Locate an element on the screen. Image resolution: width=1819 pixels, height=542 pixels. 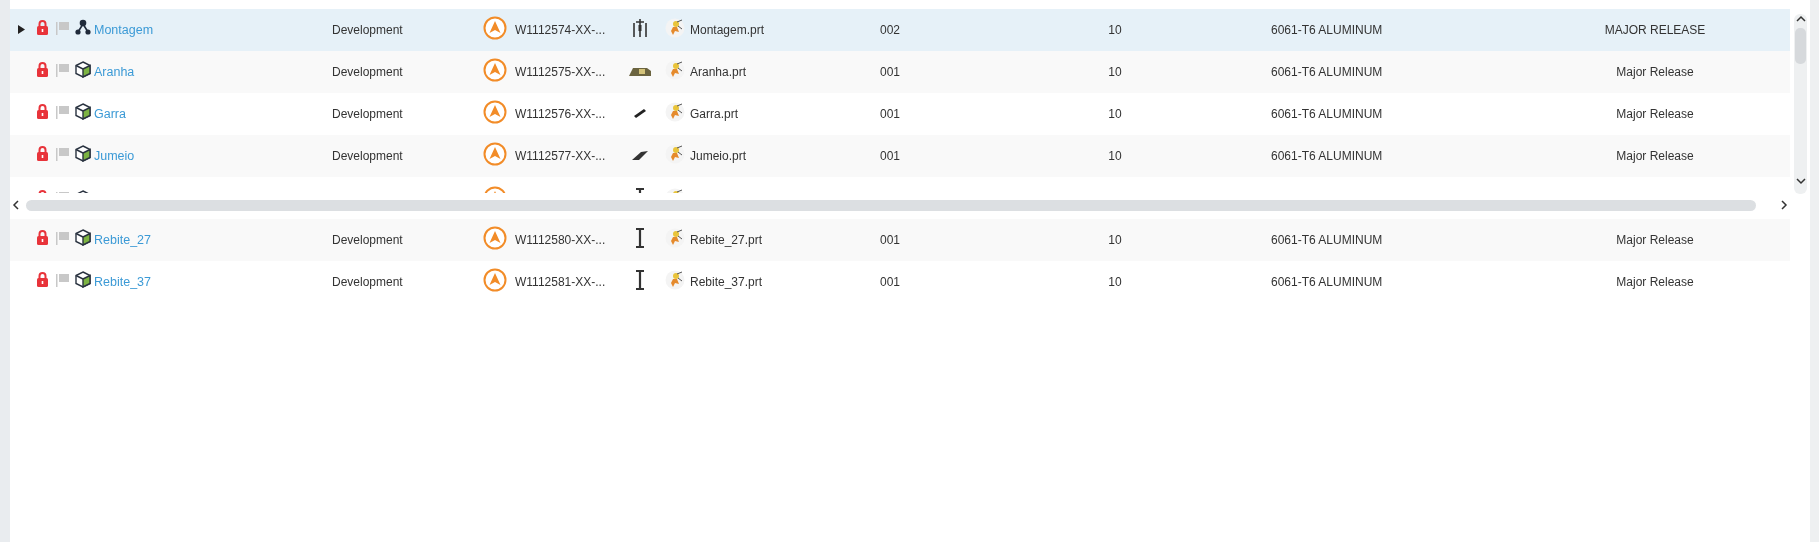
assembly-icon is located at coordinates (83, 27).